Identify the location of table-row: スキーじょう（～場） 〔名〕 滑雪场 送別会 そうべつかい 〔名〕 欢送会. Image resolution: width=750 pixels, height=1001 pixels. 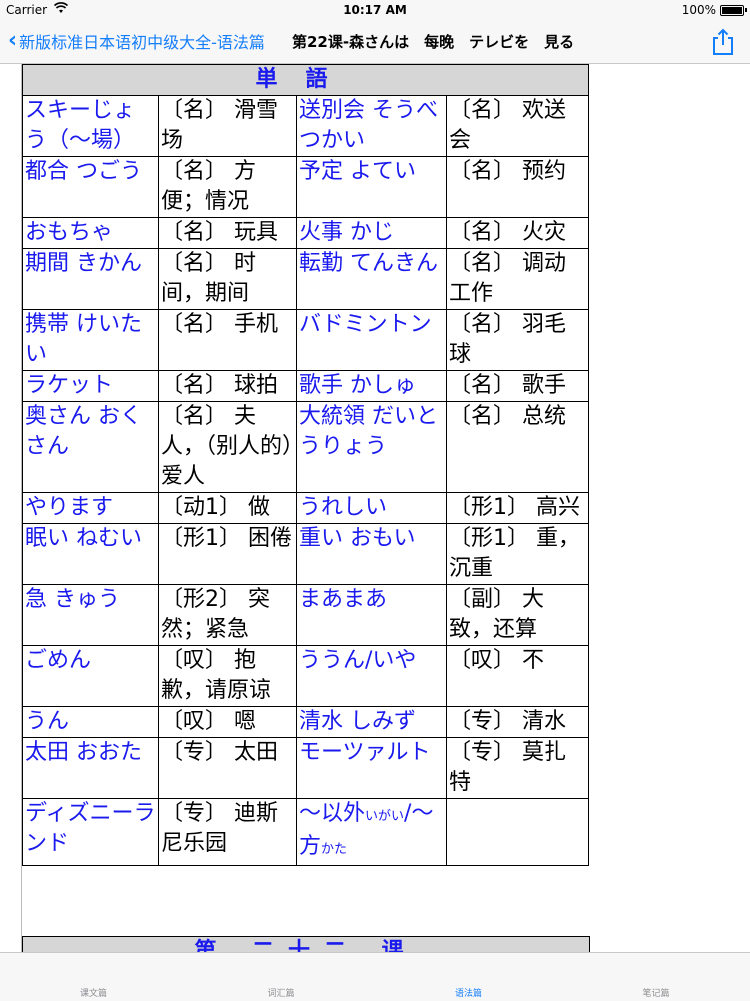
(306, 126).